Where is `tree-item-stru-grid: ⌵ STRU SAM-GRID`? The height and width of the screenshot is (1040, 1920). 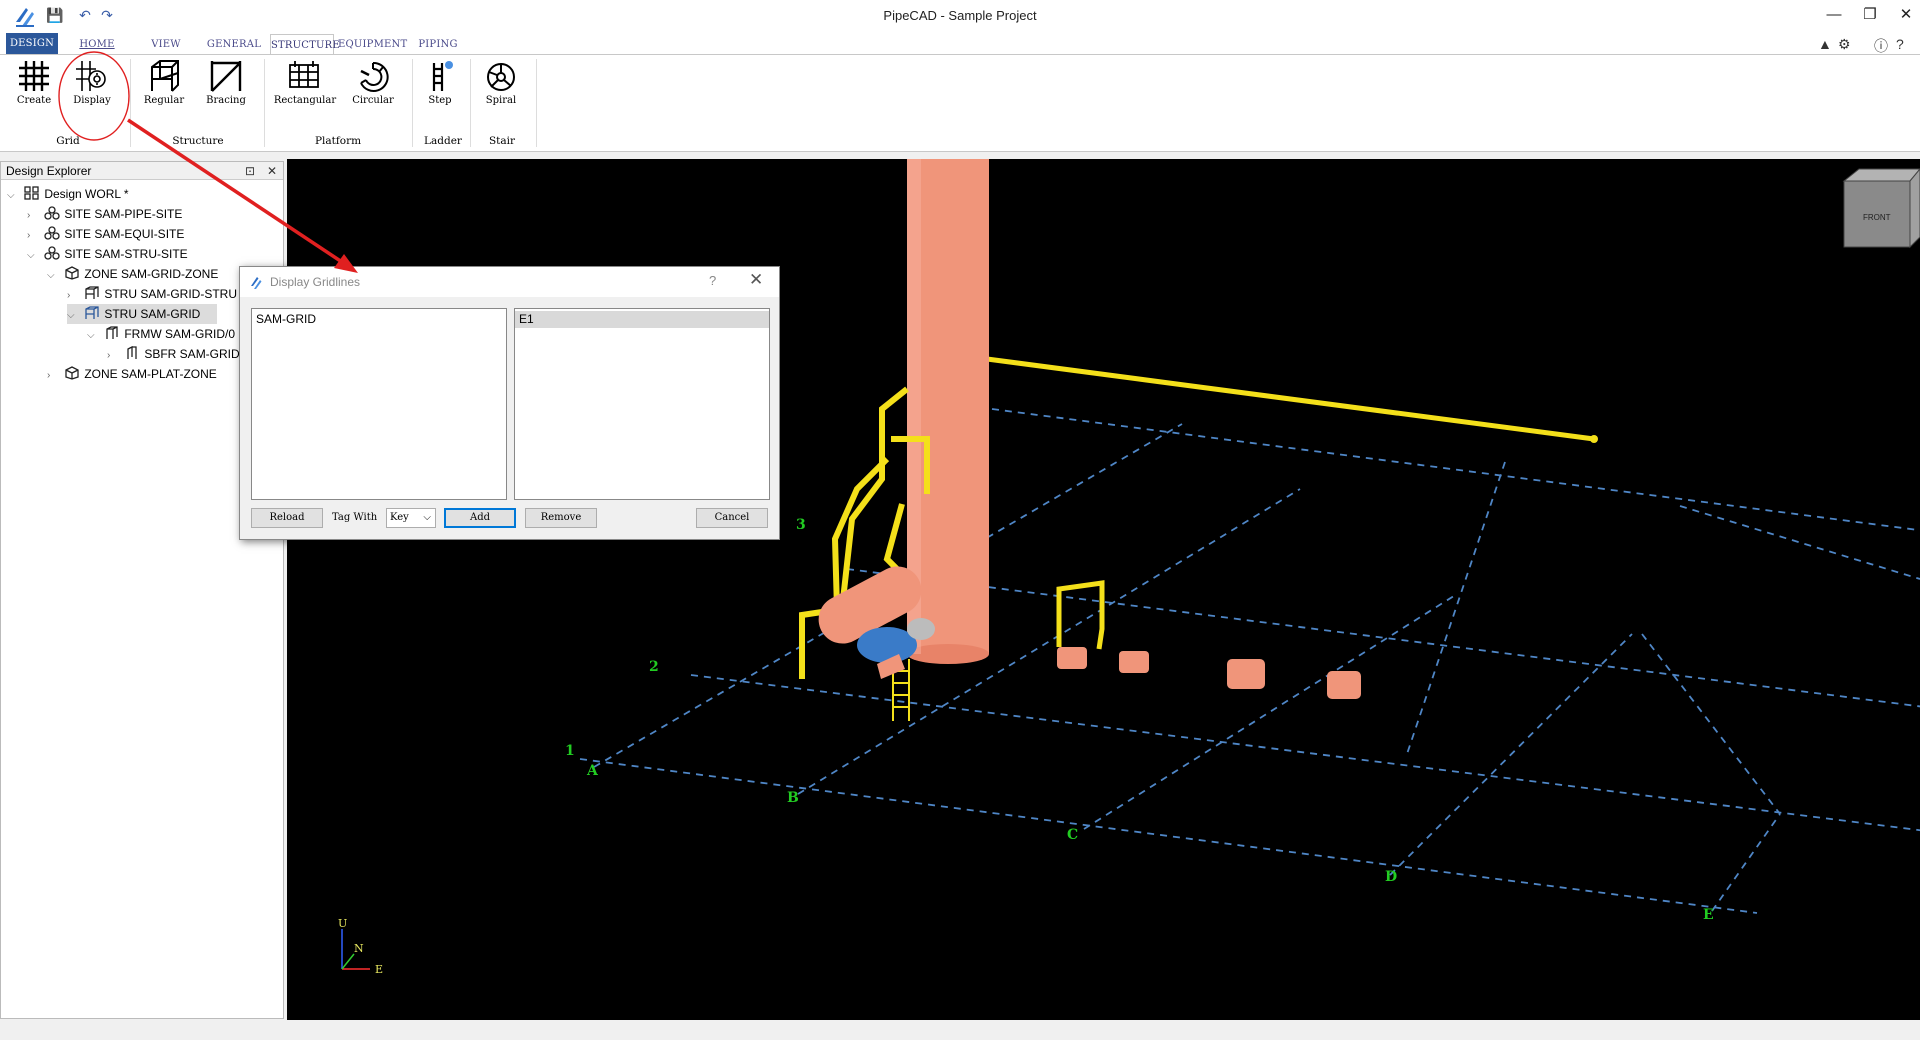 tree-item-stru-grid: ⌵ STRU SAM-GRID is located at coordinates (142, 314).